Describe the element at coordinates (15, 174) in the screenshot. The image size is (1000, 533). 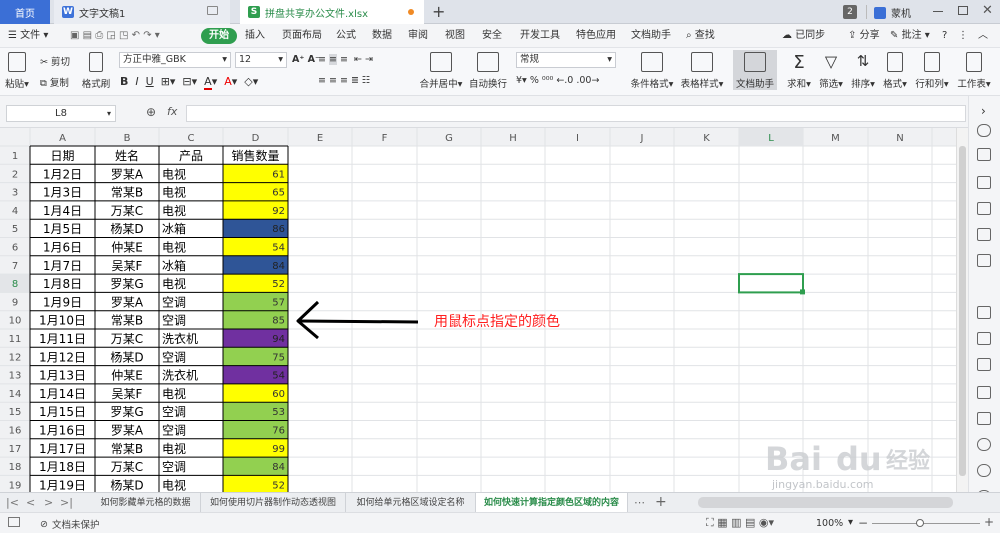
I see `row-header-2: 2` at that location.